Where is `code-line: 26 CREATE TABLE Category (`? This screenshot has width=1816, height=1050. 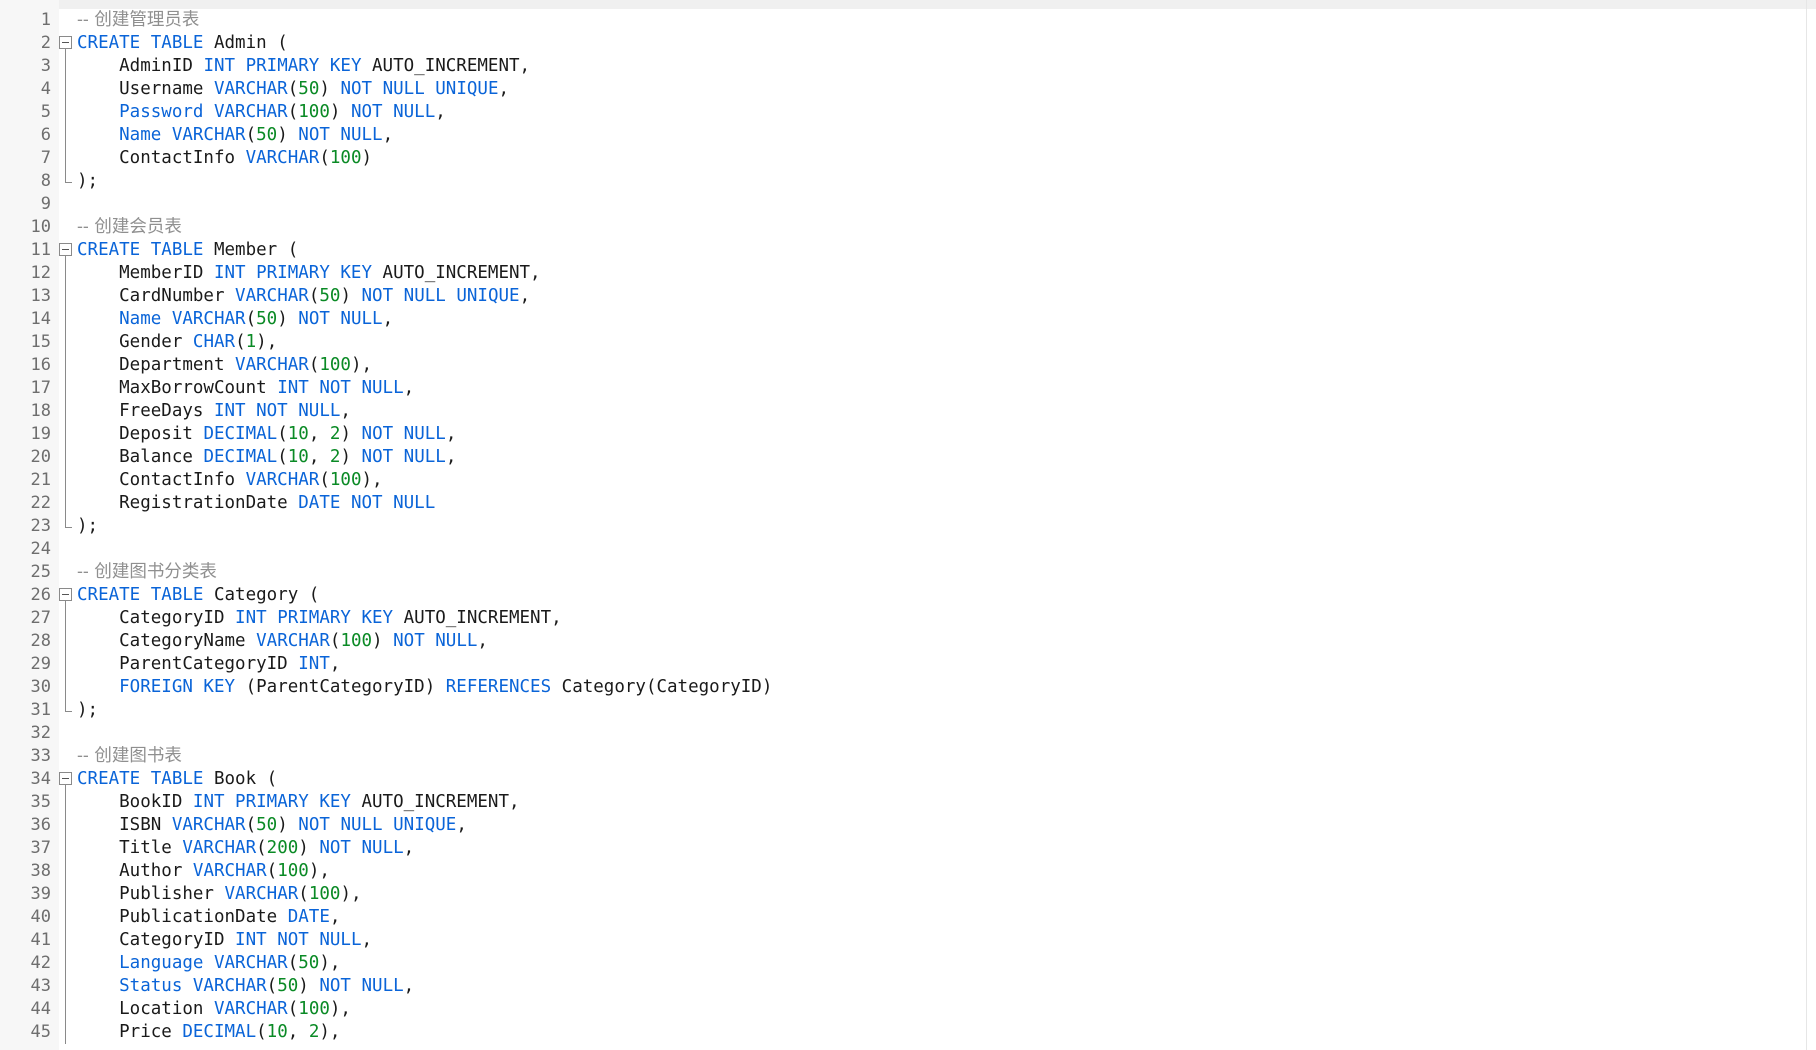
code-line: 26 CREATE TABLE Category ( is located at coordinates (903, 595).